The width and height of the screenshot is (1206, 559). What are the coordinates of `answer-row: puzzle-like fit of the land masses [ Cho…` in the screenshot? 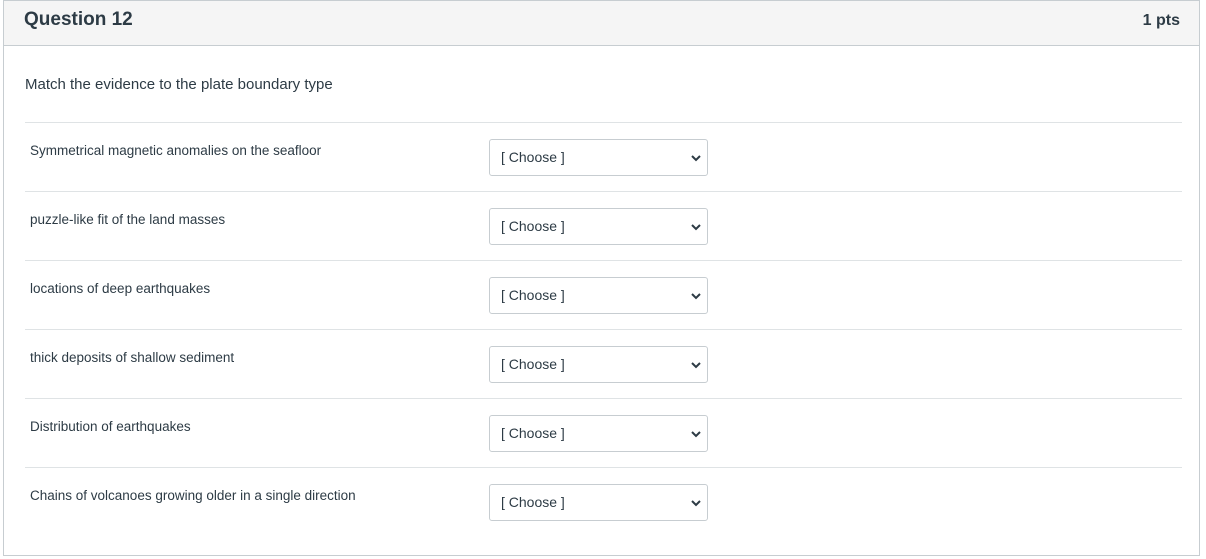 It's located at (603, 225).